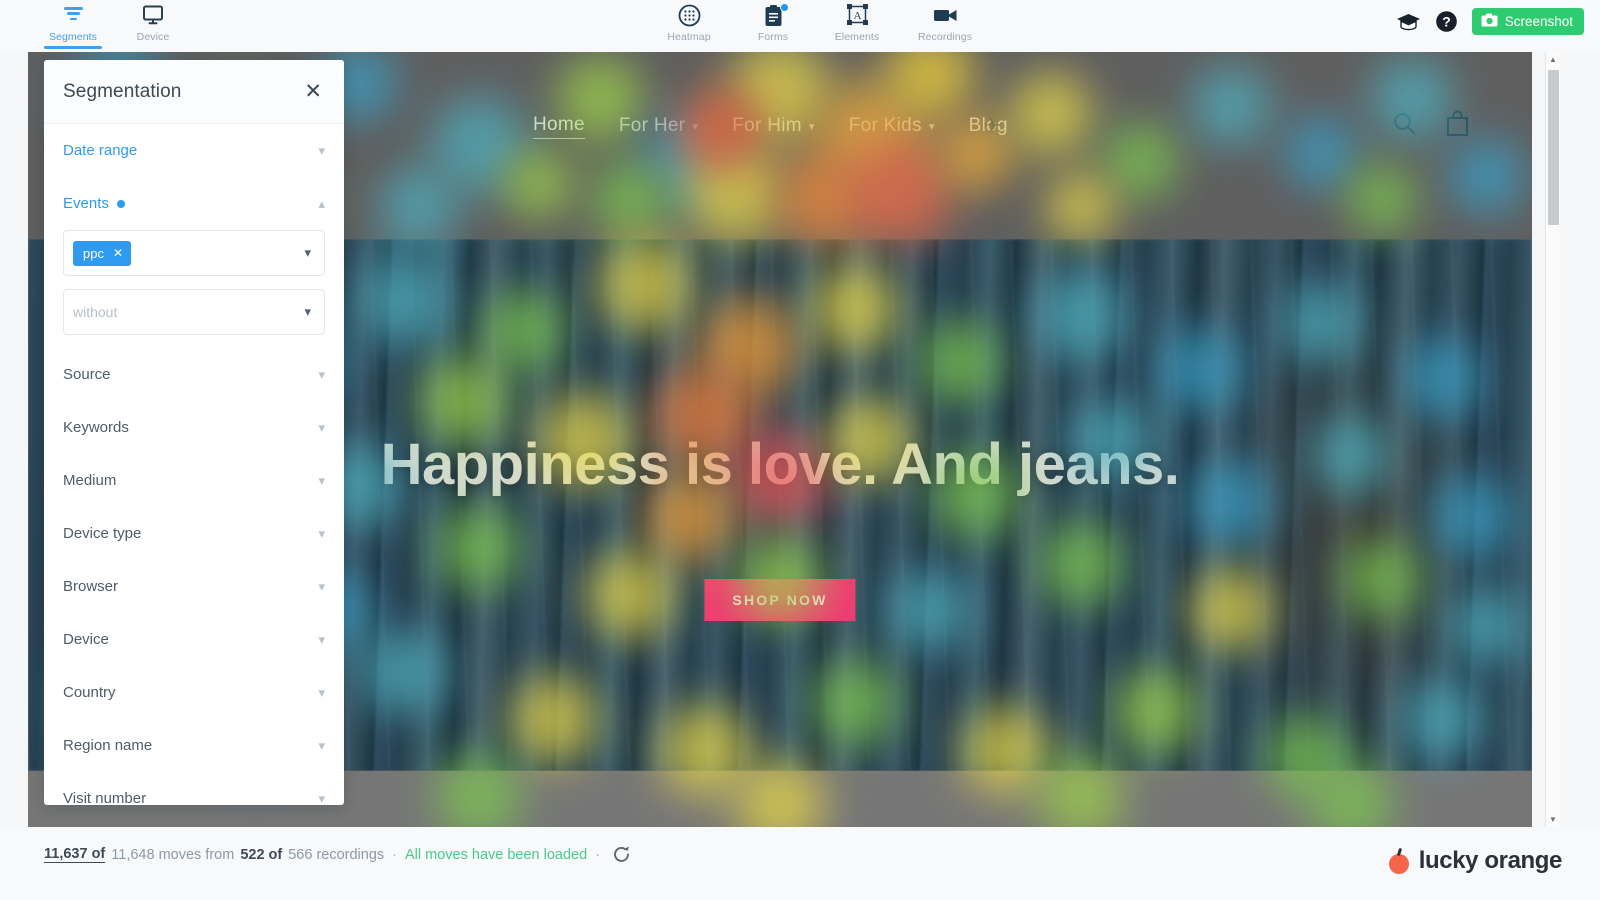  I want to click on close-icon: ✕, so click(313, 91).